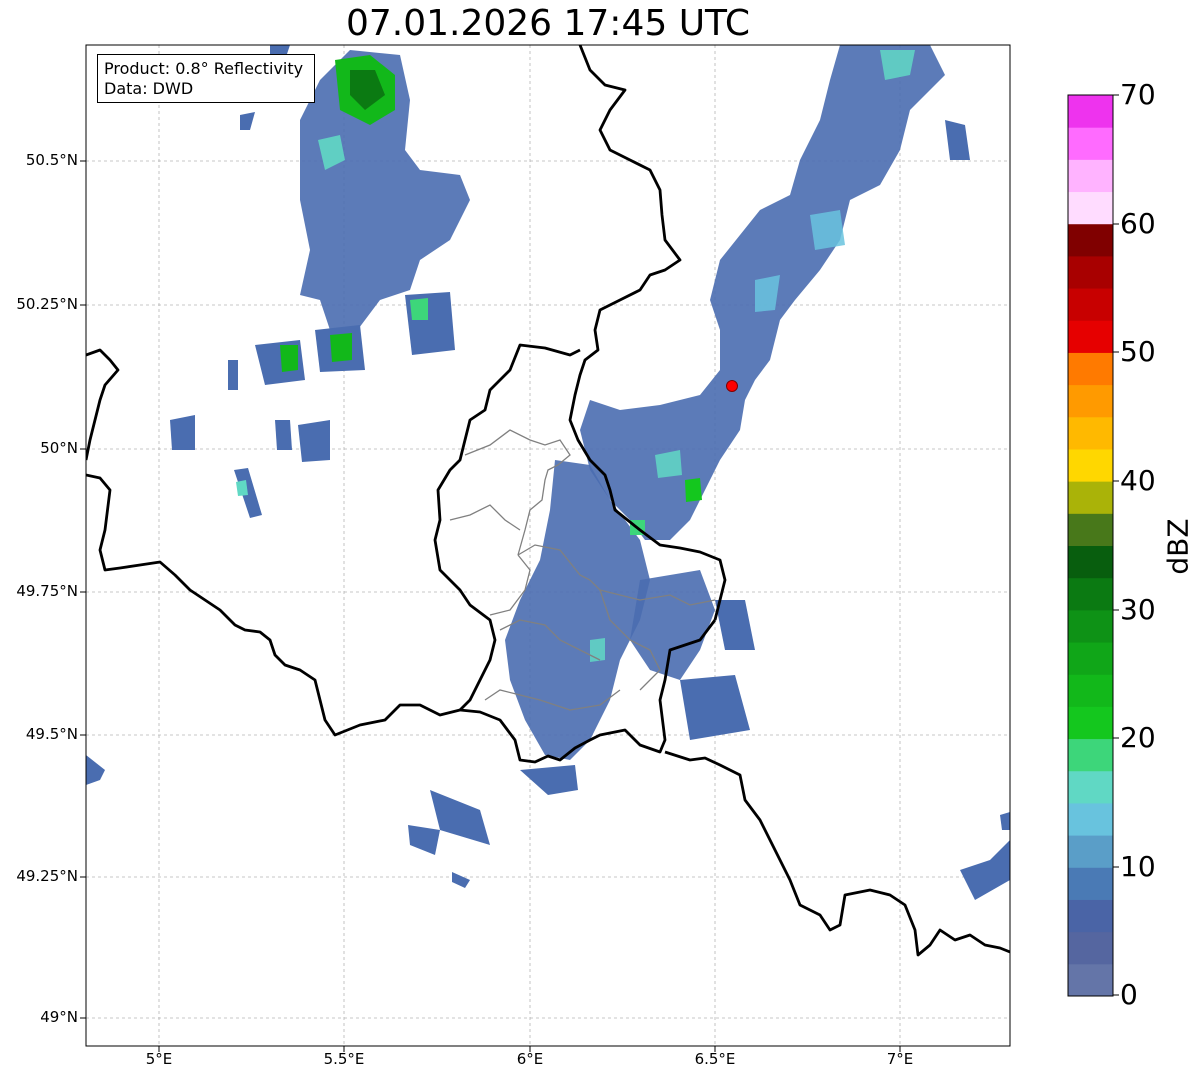 The width and height of the screenshot is (1202, 1081). Describe the element at coordinates (1138, 737) in the screenshot. I see `colorbar-tick-label: 20` at that location.